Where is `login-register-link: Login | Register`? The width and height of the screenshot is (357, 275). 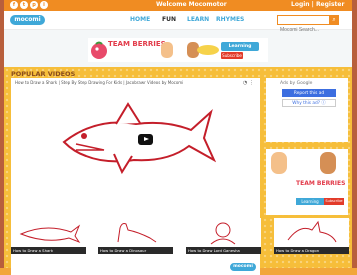
login-register-link: Login | Register is located at coordinates (317, 4).